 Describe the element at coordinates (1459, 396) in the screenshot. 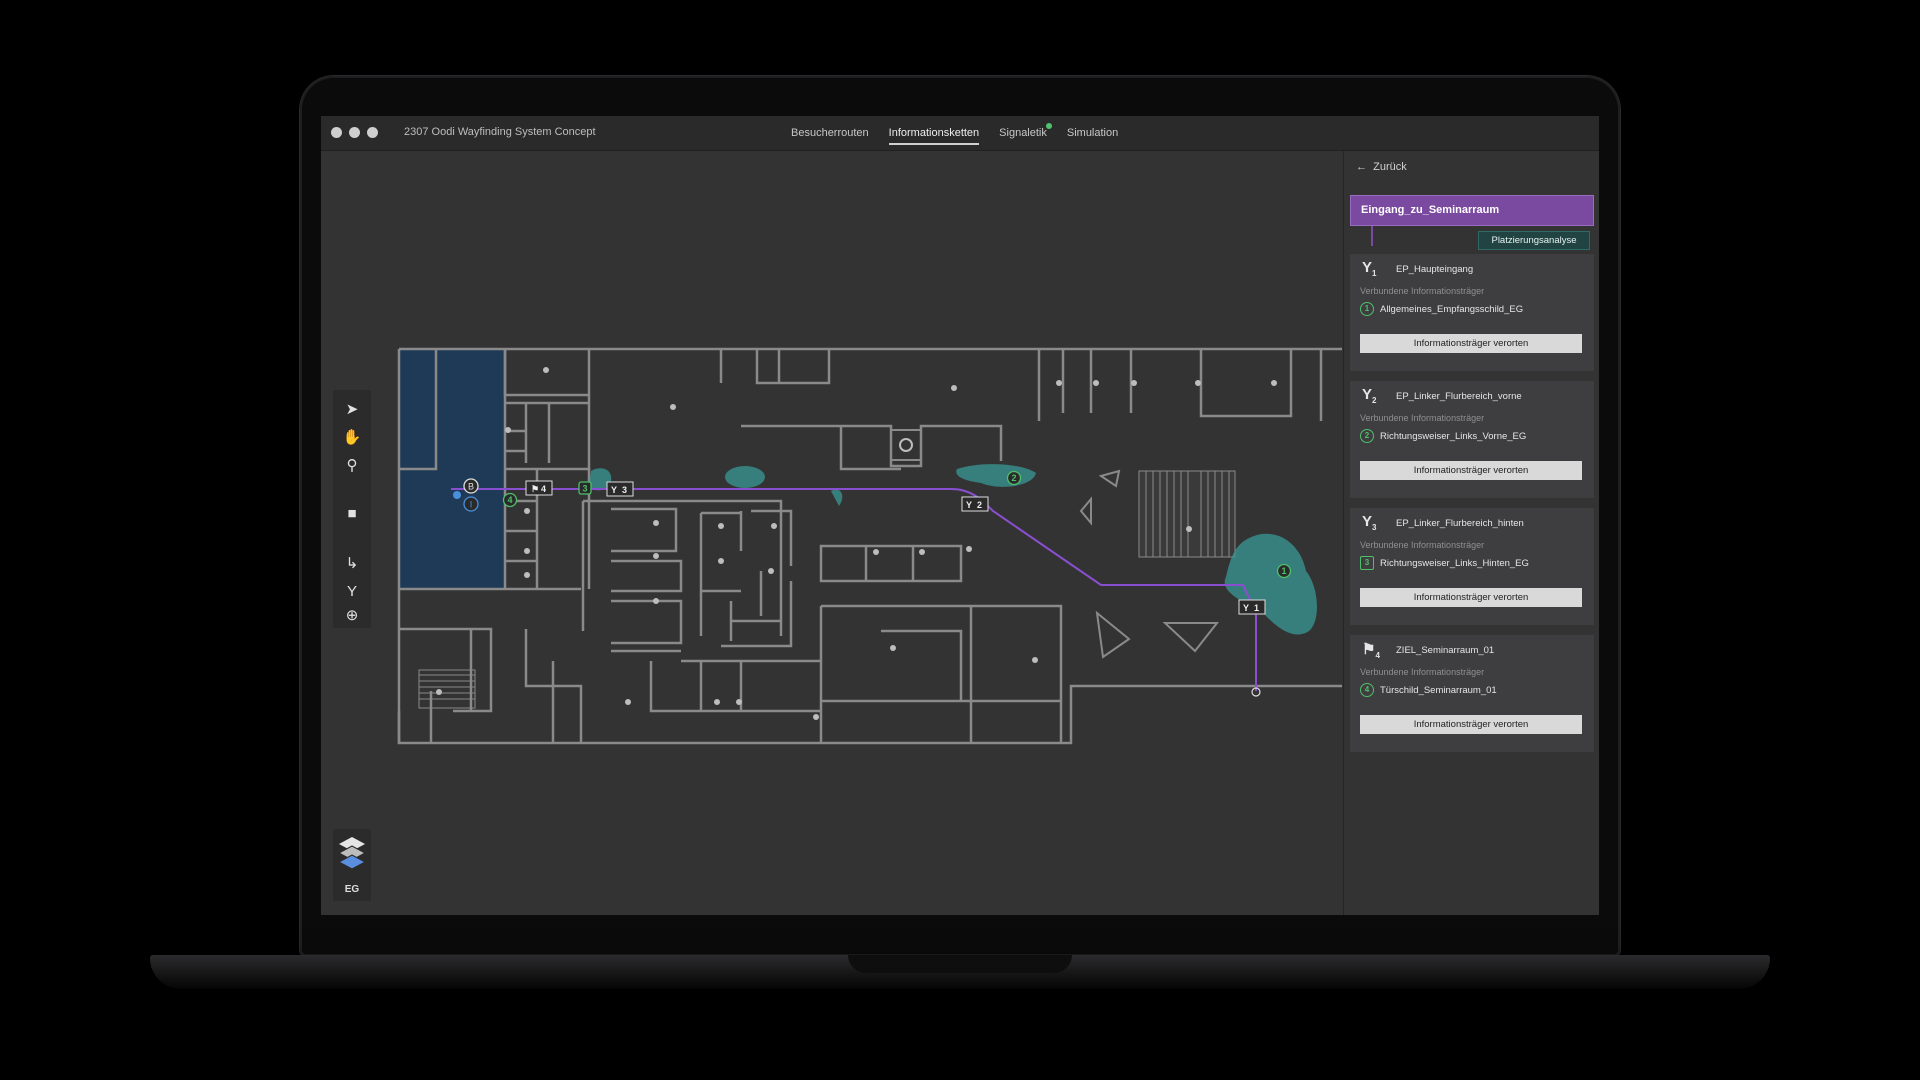

I see `point-title: EP_Linker_Flurbereich_vorne` at that location.